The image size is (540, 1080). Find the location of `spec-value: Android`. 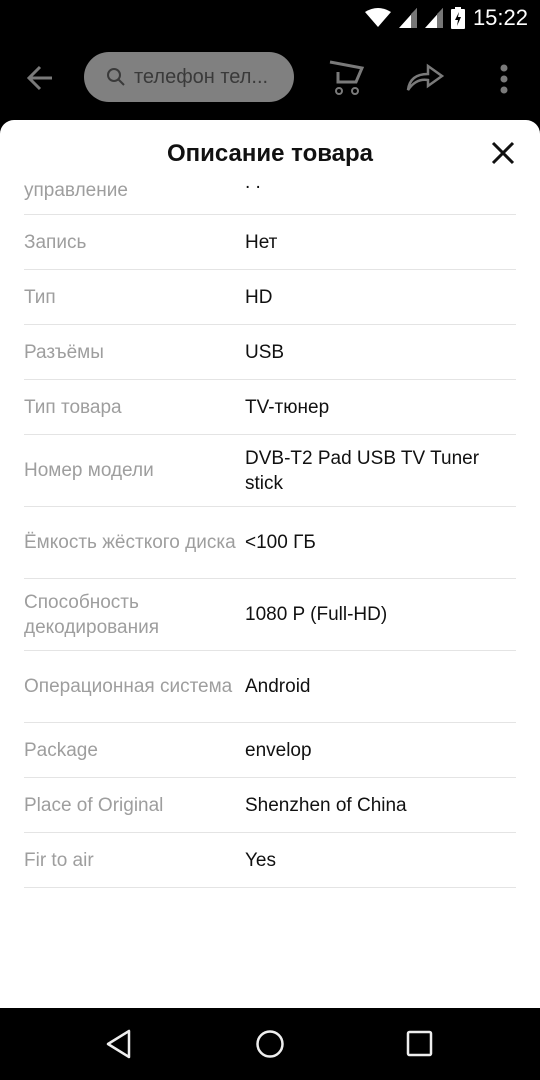

spec-value: Android is located at coordinates (278, 686).